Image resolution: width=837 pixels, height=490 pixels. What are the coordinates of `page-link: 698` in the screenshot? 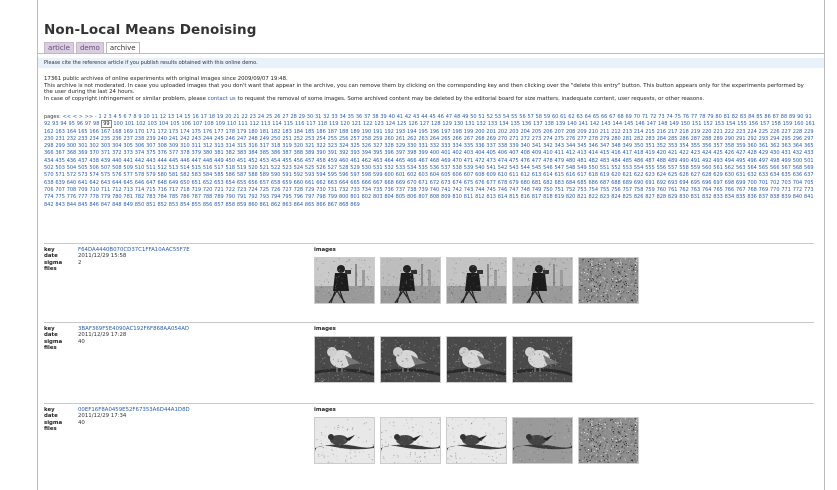 It's located at (730, 183).